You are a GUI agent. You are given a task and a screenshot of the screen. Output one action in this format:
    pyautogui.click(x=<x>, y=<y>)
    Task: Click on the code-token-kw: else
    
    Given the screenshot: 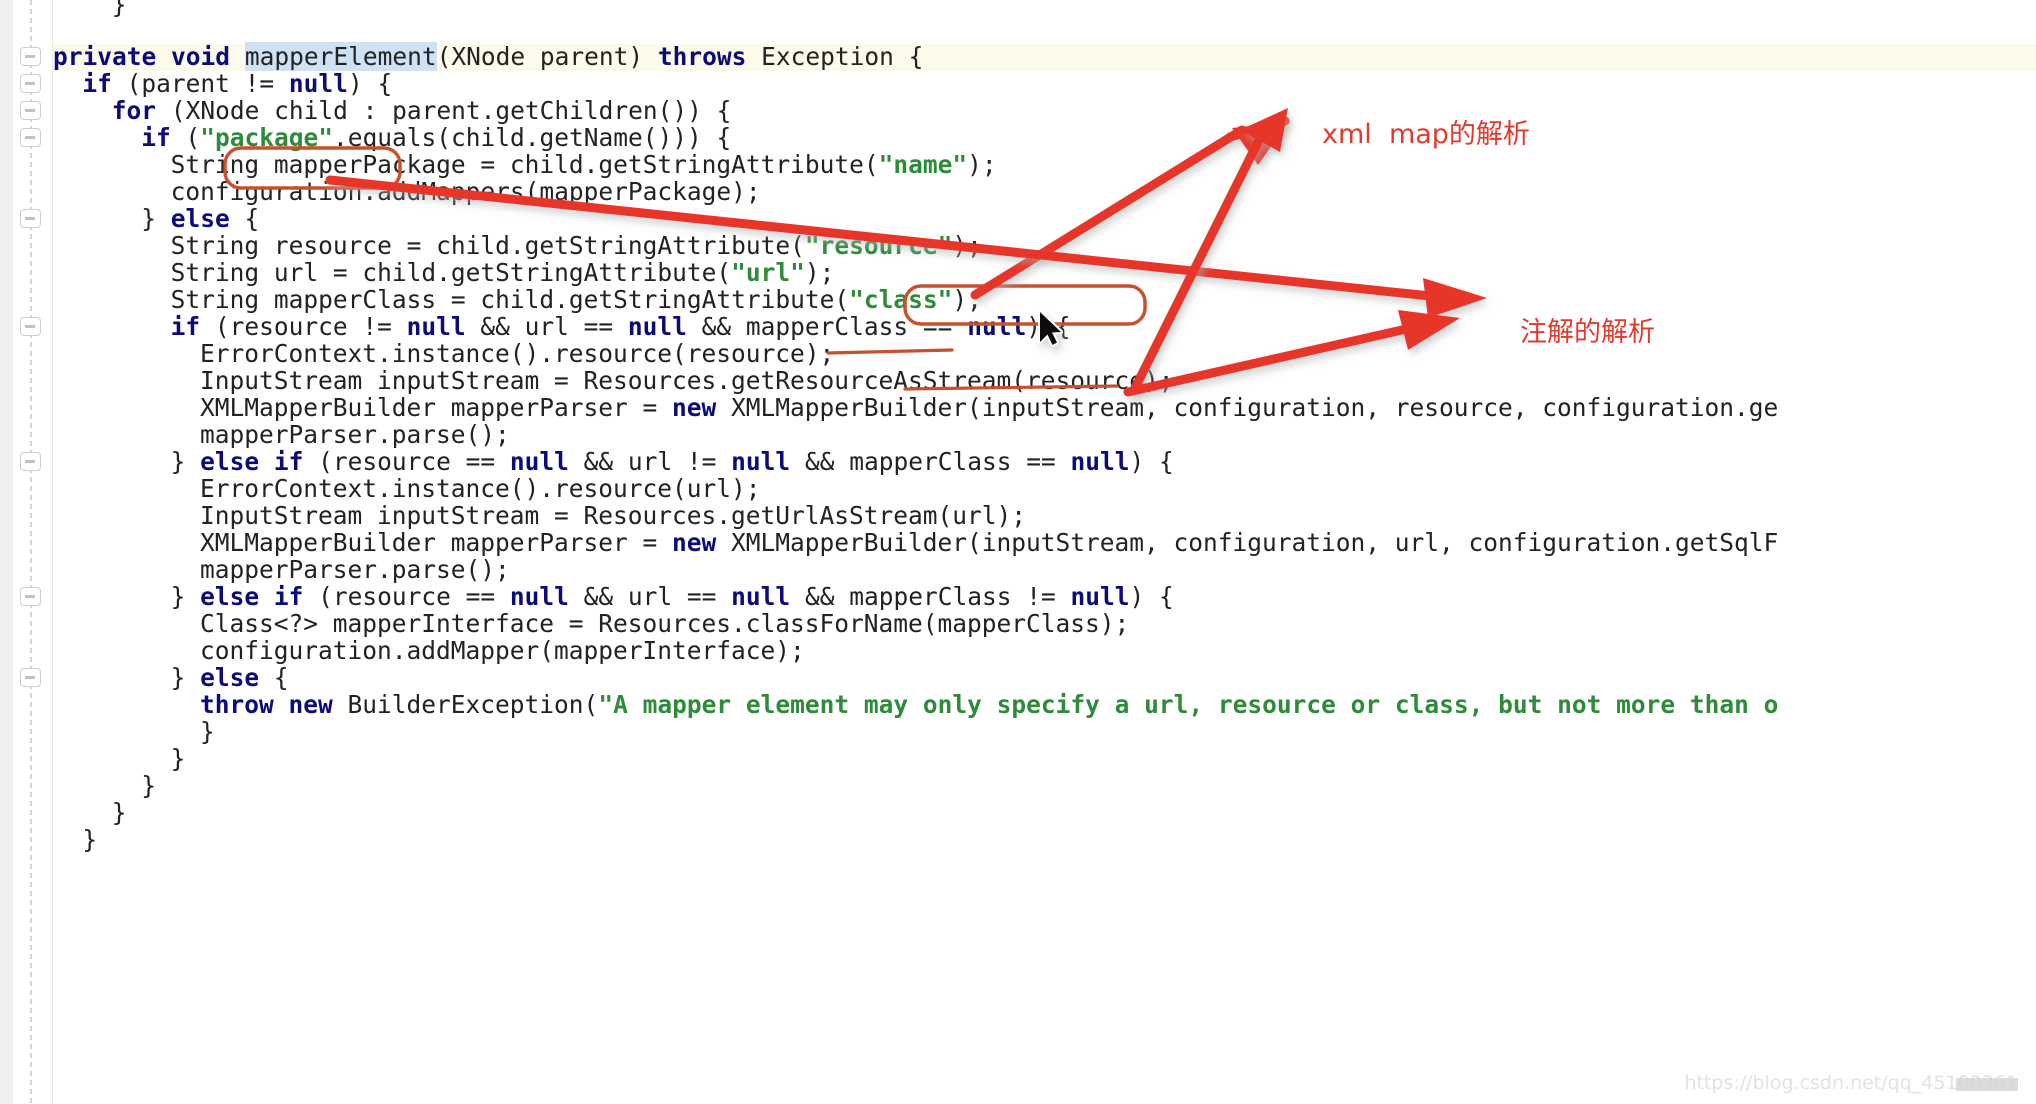 What is the action you would take?
    pyautogui.click(x=230, y=677)
    